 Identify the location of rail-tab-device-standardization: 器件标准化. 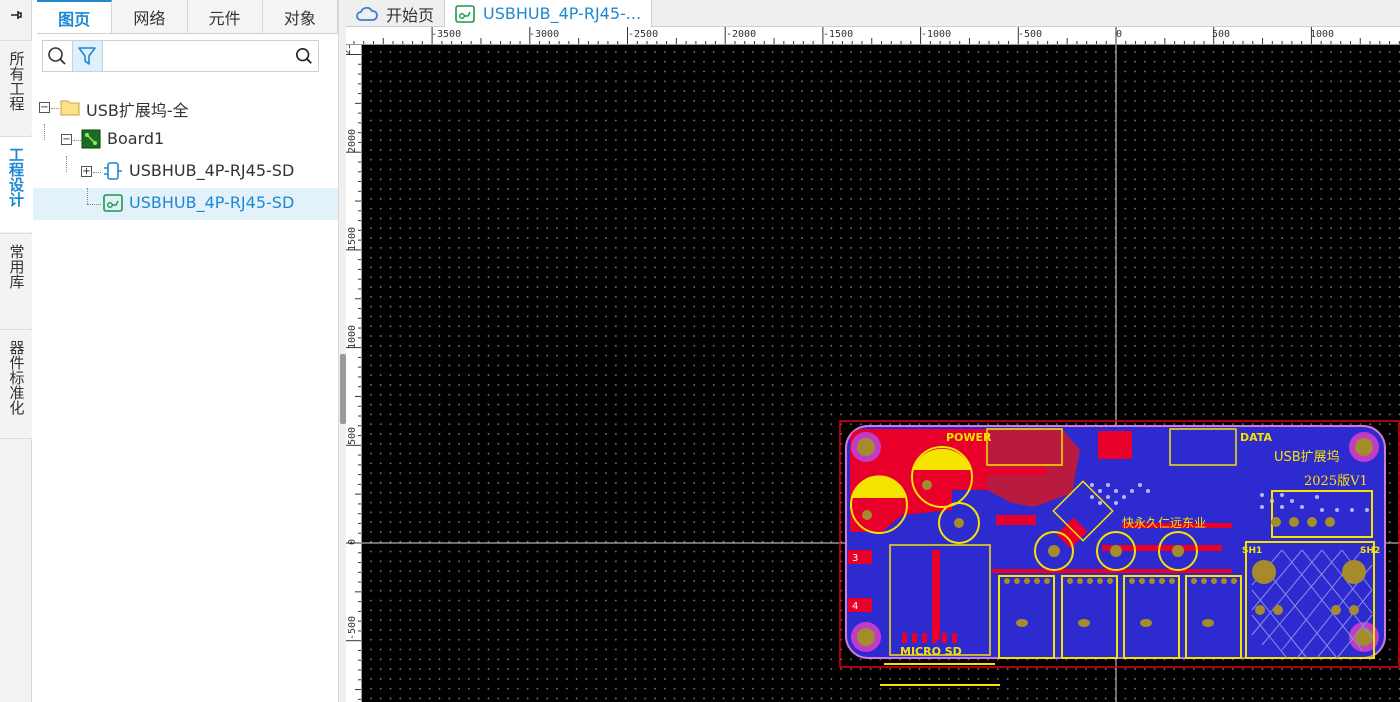
(16, 384).